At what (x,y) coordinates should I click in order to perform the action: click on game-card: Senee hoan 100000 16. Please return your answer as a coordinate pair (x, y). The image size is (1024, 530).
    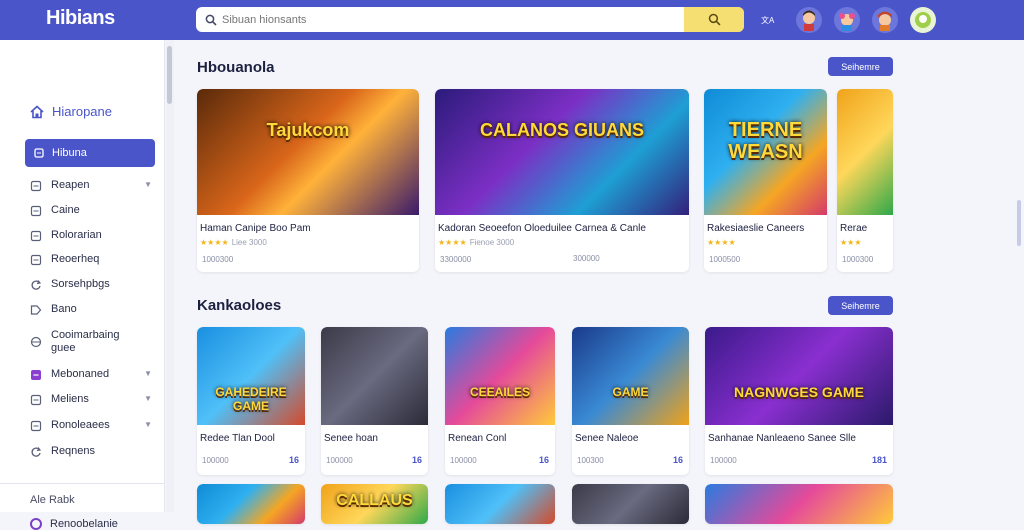
    Looking at the image, I should click on (374, 401).